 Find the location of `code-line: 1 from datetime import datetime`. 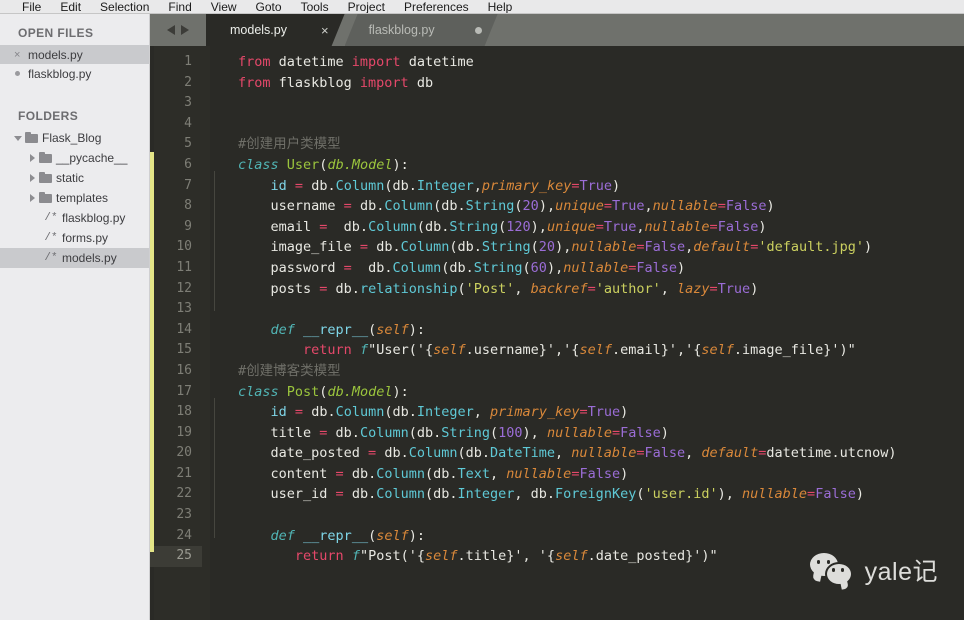

code-line: 1 from datetime import datetime is located at coordinates (557, 62).